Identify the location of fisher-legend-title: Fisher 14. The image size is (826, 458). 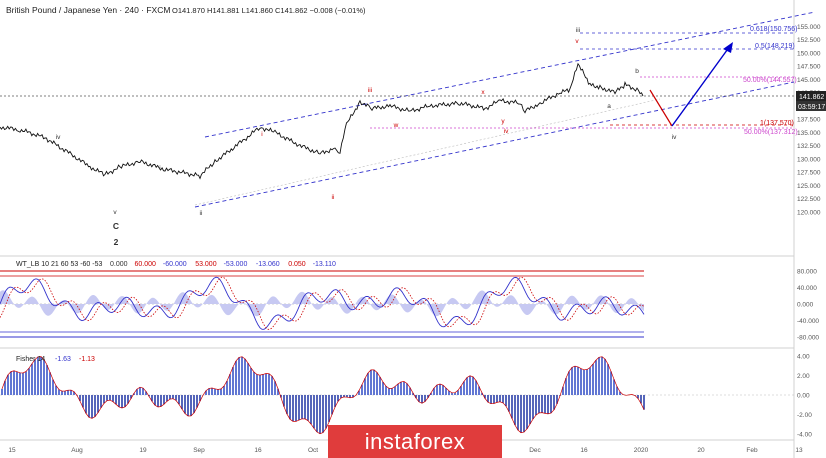
(30, 359).